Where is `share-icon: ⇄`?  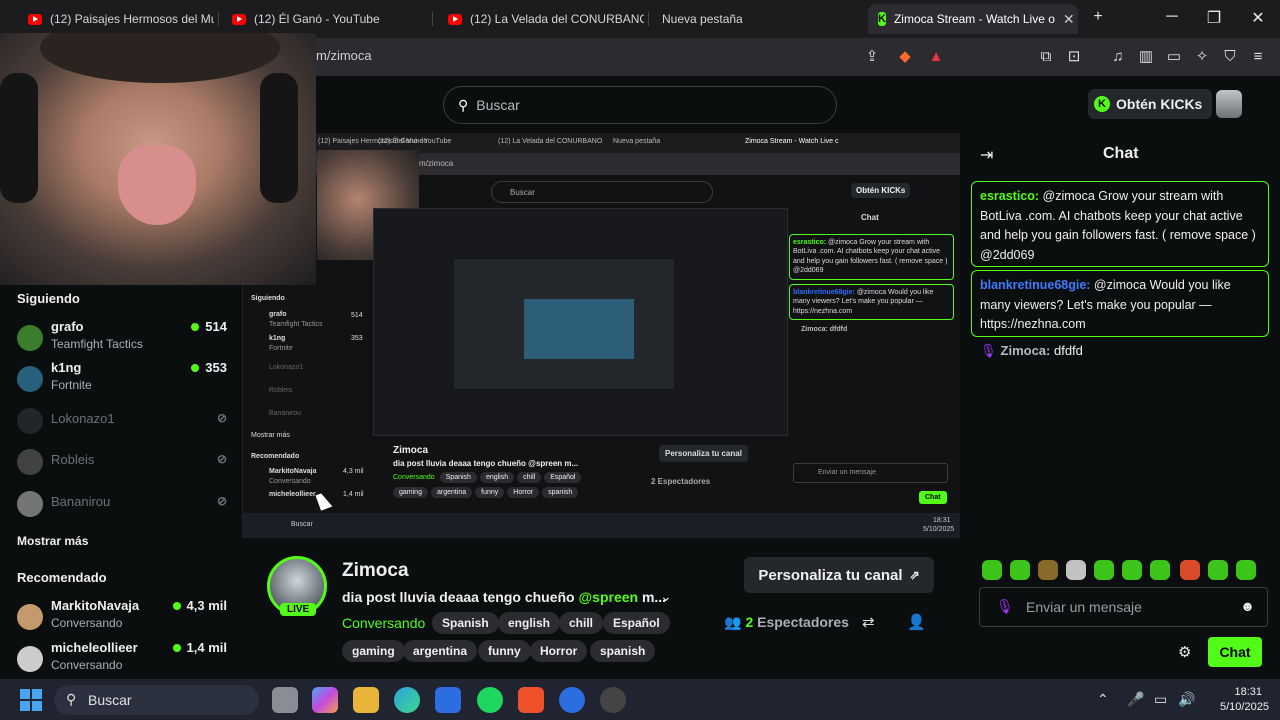
share-icon: ⇄ is located at coordinates (868, 622).